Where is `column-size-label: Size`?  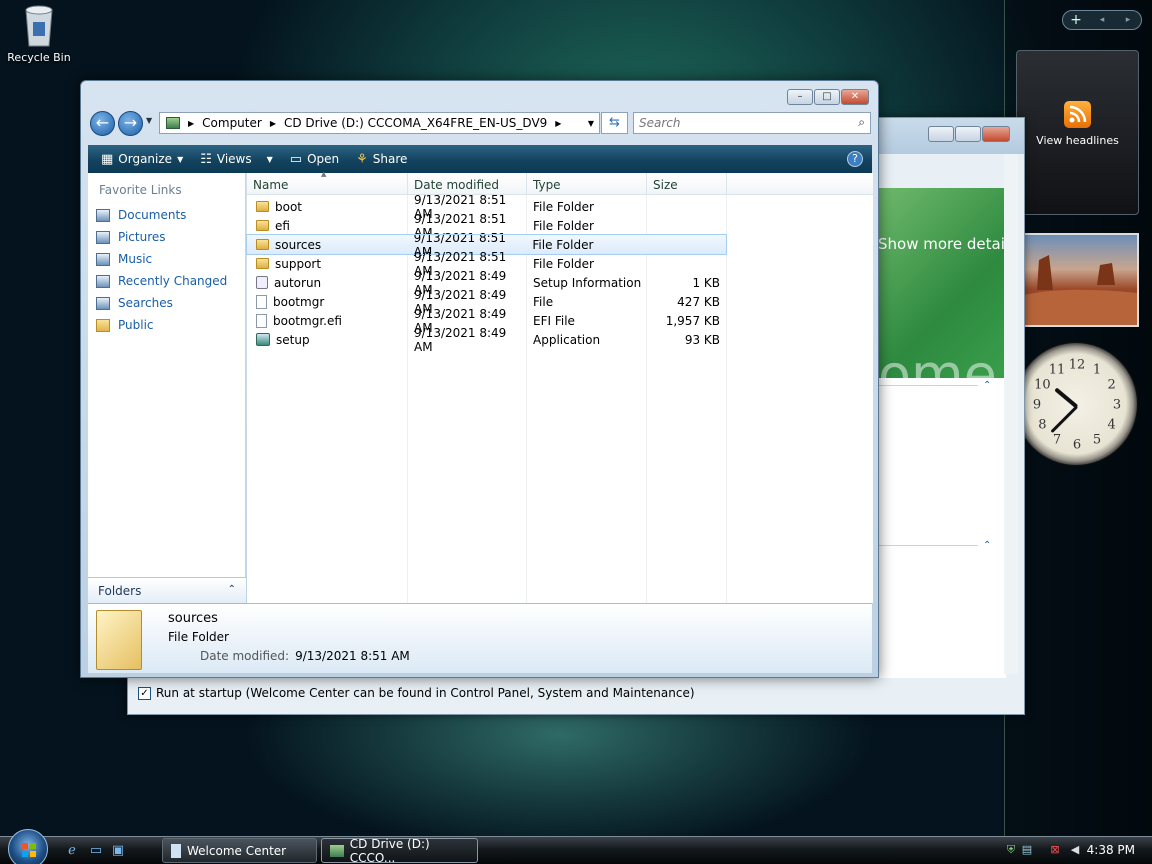
column-size-label: Size is located at coordinates (665, 185).